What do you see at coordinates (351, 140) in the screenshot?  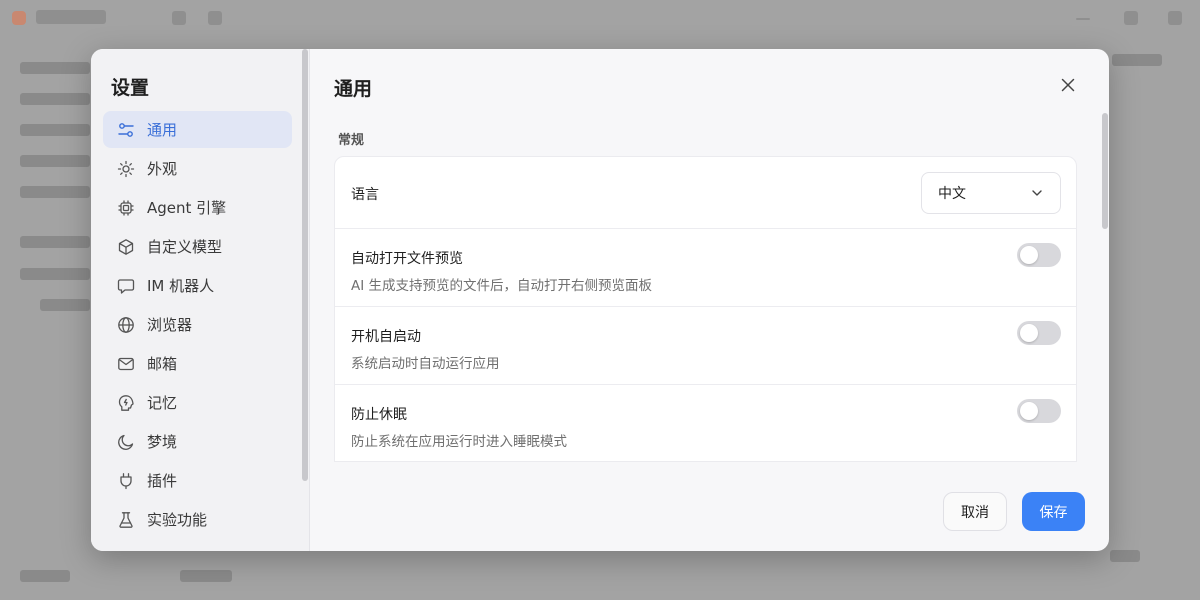 I see `section-label: 常规` at bounding box center [351, 140].